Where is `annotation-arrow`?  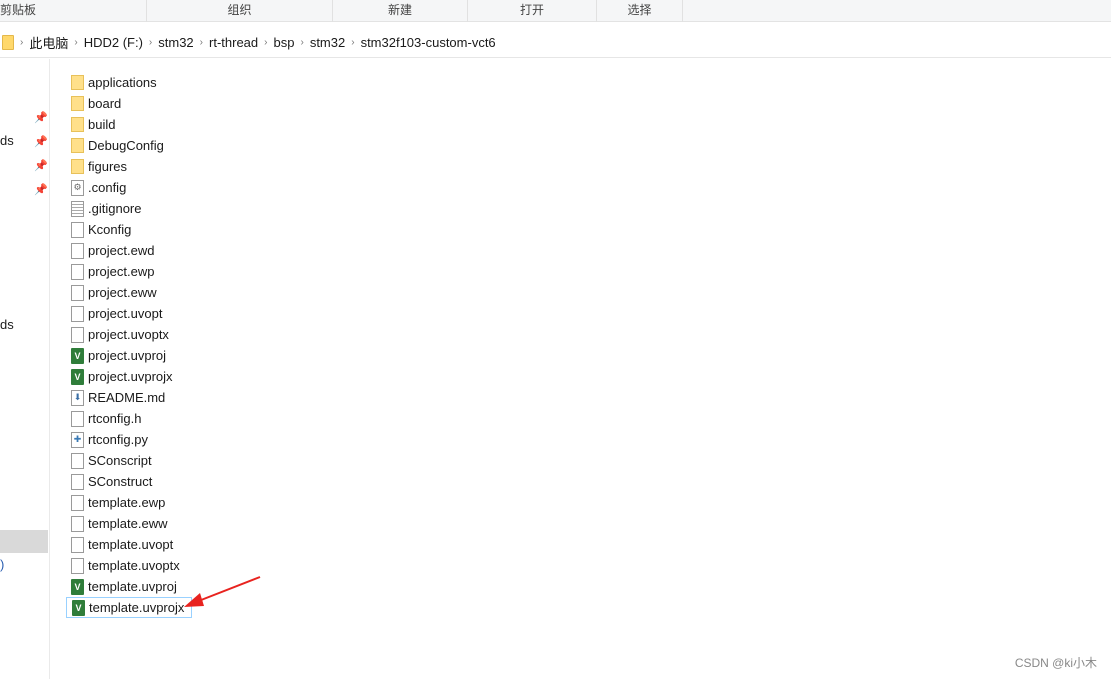
annotation-arrow is located at coordinates (222, 591).